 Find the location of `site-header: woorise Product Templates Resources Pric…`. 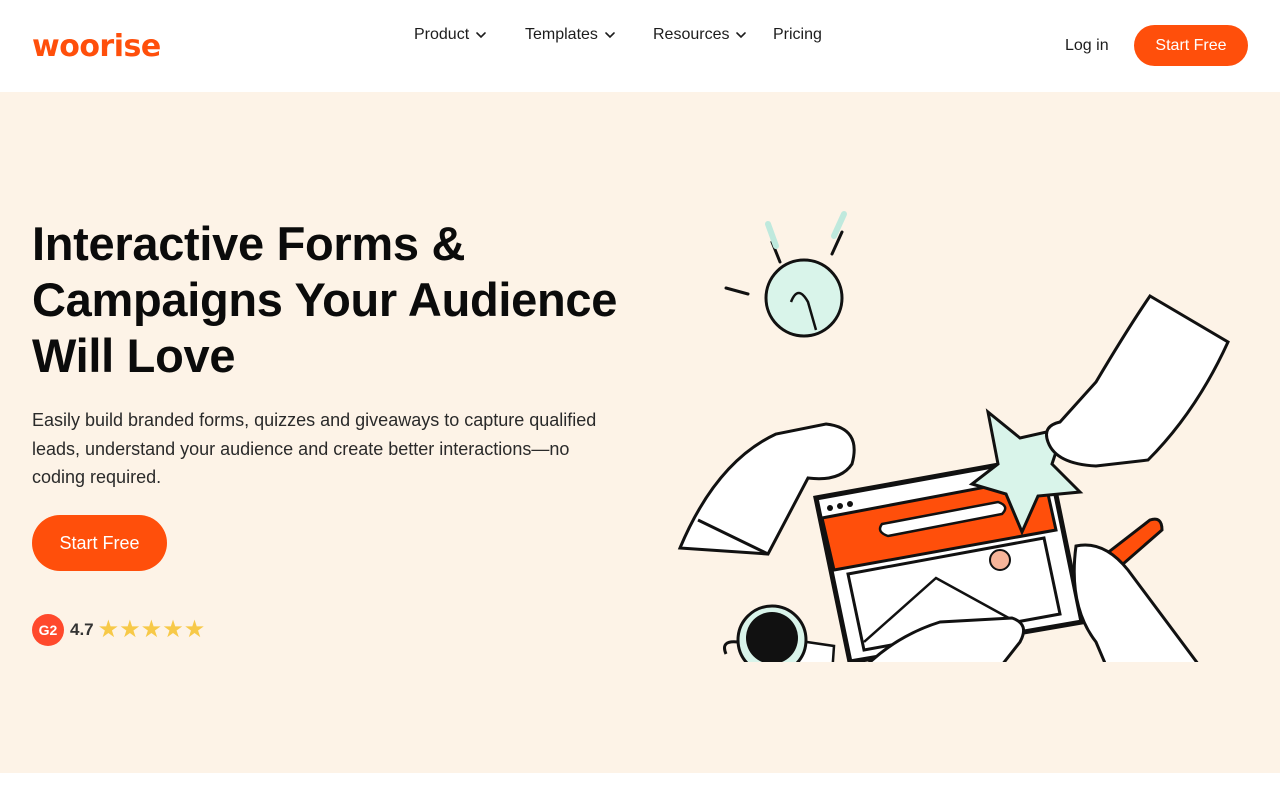

site-header: woorise Product Templates Resources Pric… is located at coordinates (640, 46).